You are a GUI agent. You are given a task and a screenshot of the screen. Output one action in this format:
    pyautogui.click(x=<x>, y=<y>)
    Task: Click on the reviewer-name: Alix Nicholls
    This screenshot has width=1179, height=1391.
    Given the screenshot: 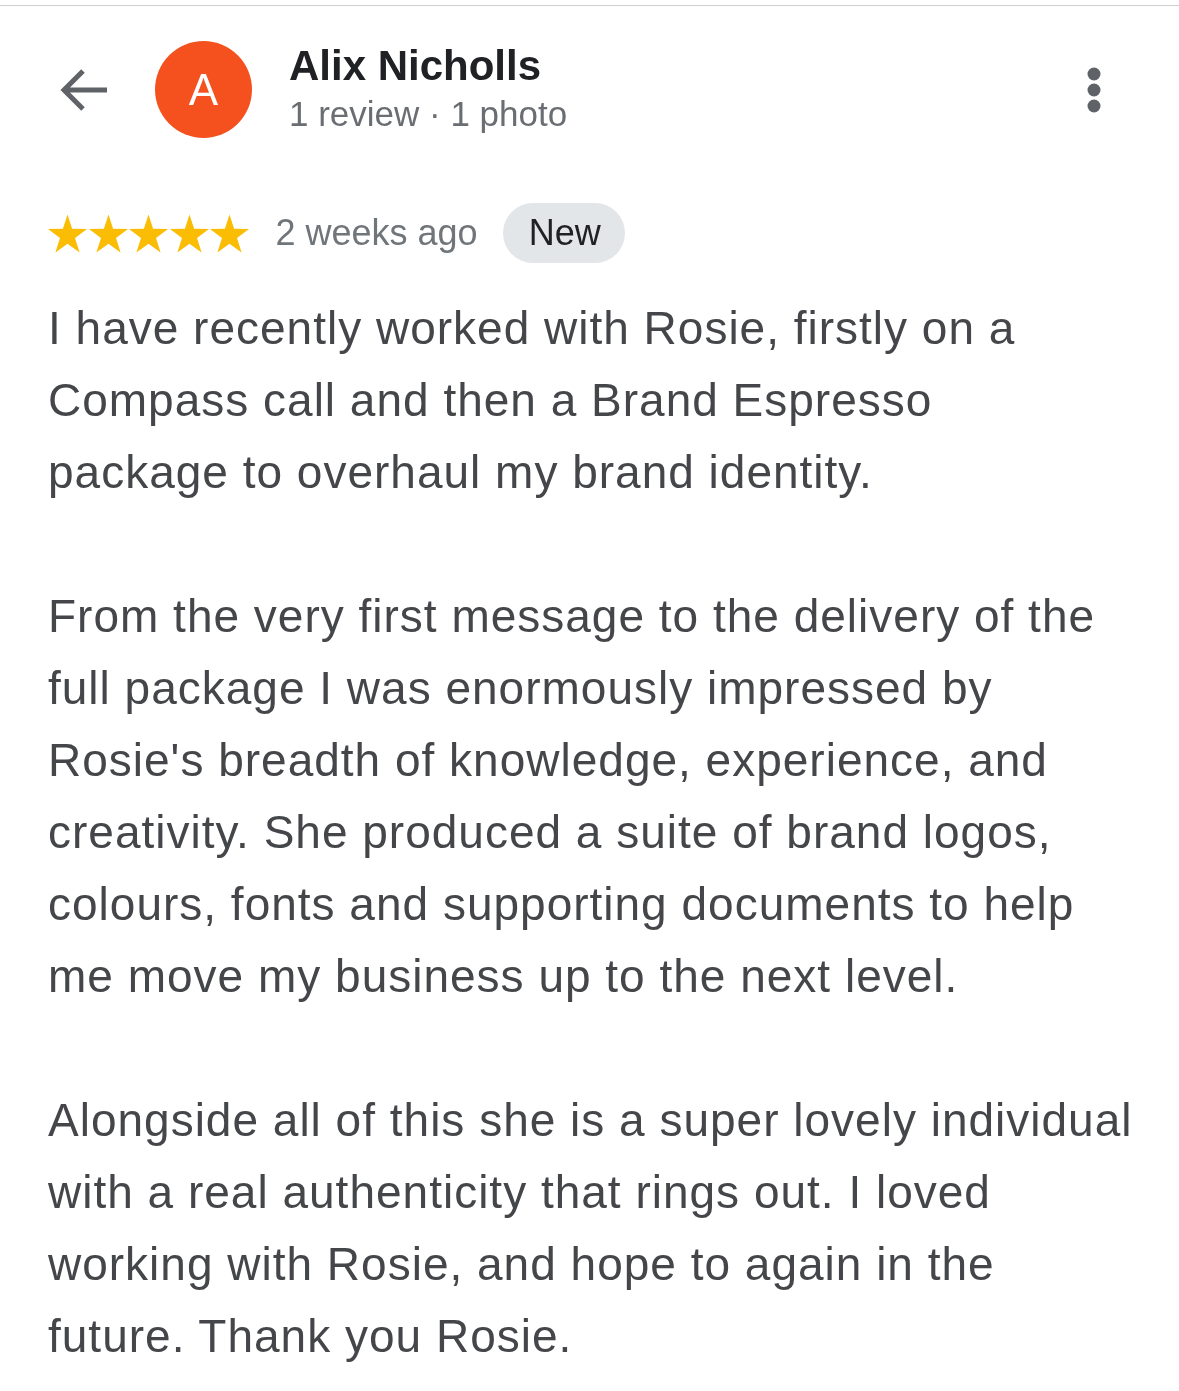 What is the action you would take?
    pyautogui.click(x=416, y=66)
    